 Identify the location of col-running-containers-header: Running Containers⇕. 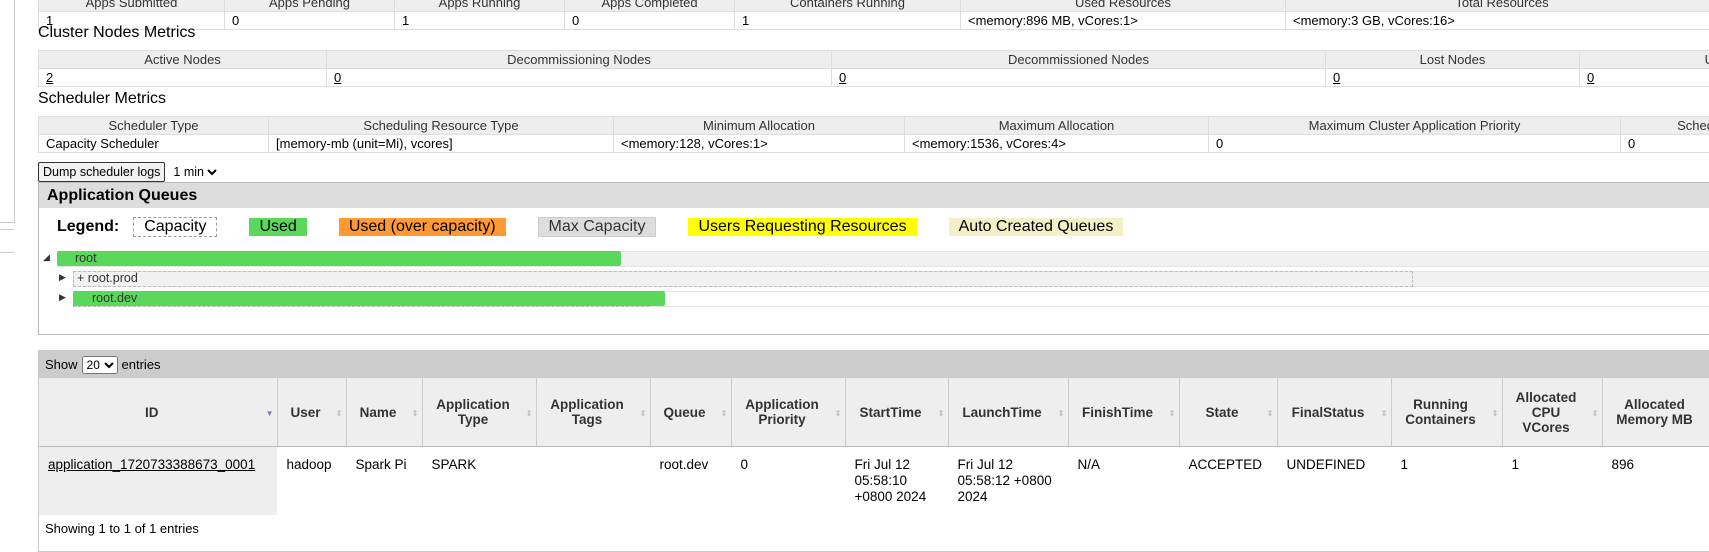
(1446, 412).